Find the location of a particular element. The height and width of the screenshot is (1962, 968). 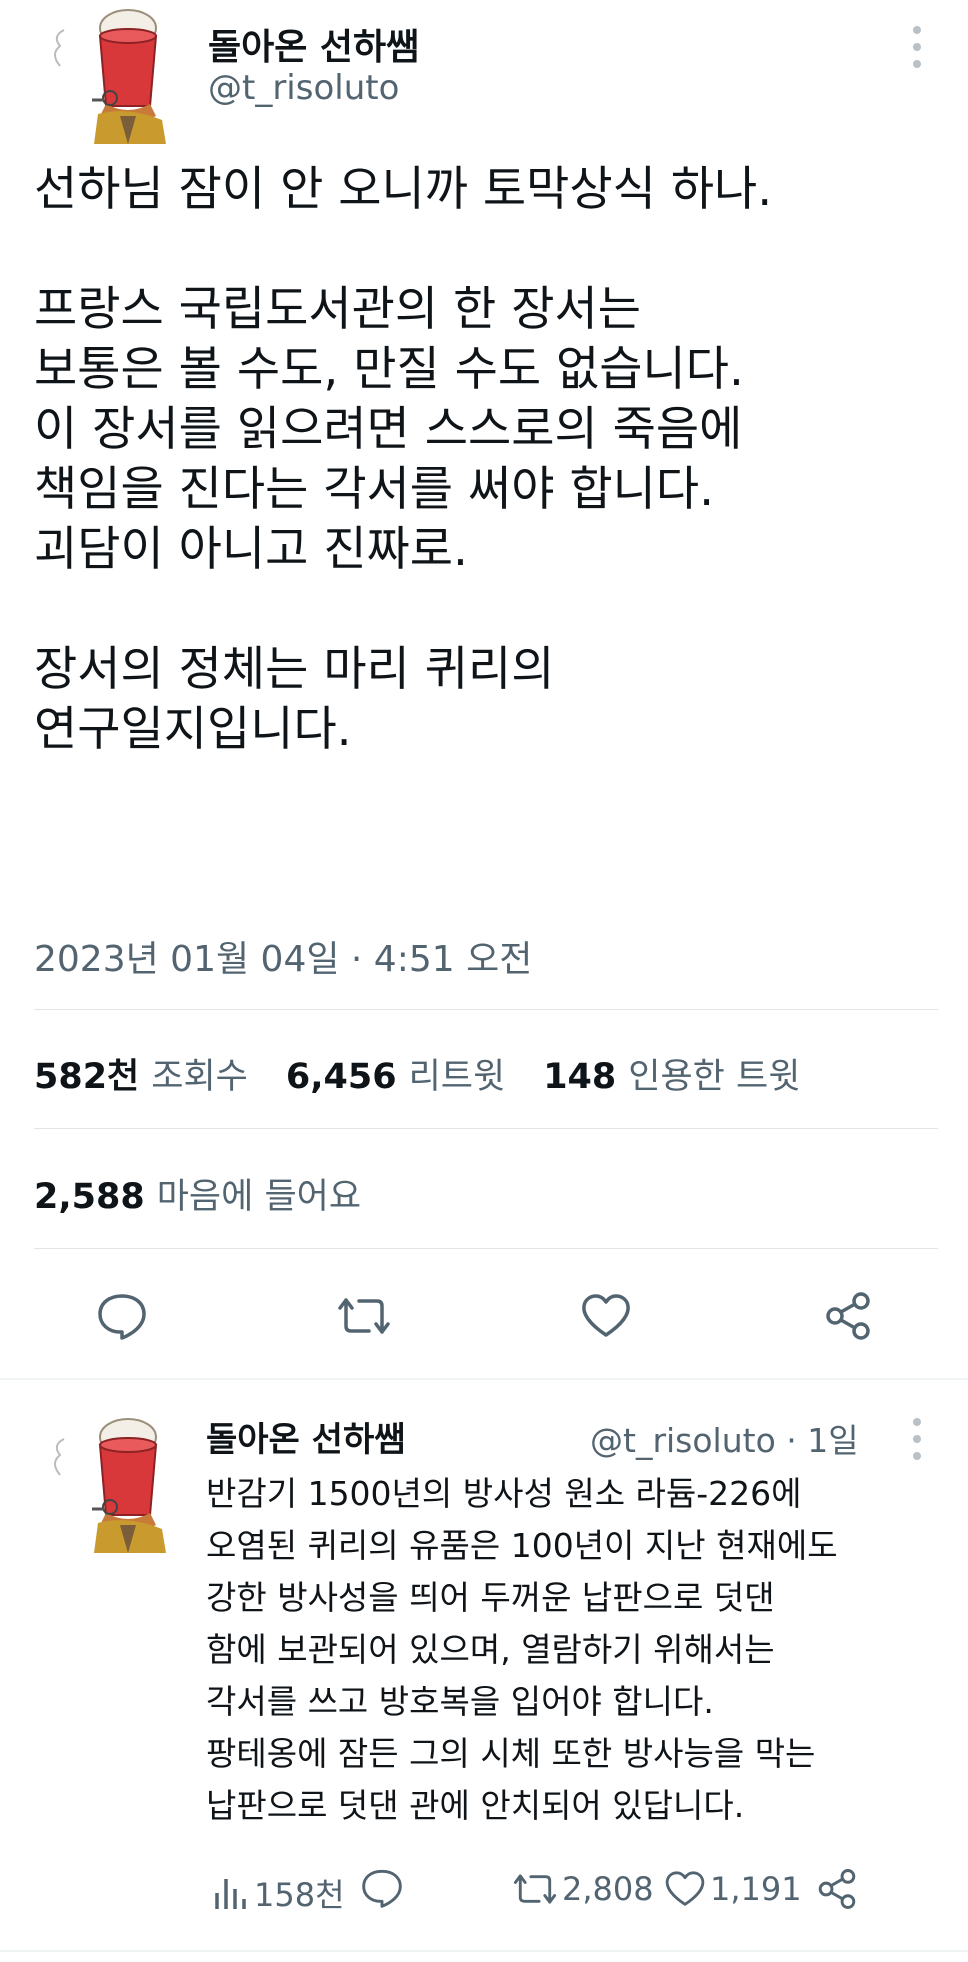

reply-retweets-count: 2,808 is located at coordinates (608, 1889).